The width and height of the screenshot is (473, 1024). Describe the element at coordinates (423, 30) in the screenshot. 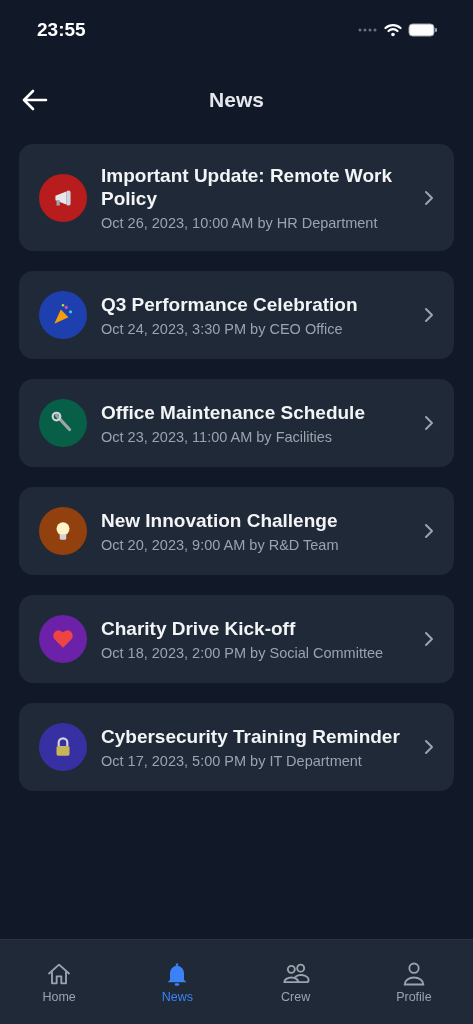

I see `battery-icon` at that location.